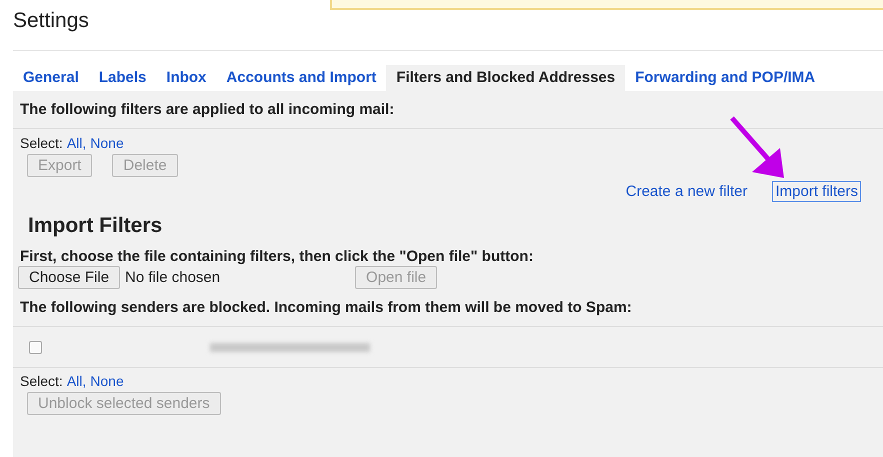  What do you see at coordinates (35, 347) in the screenshot?
I see `checkbox` at bounding box center [35, 347].